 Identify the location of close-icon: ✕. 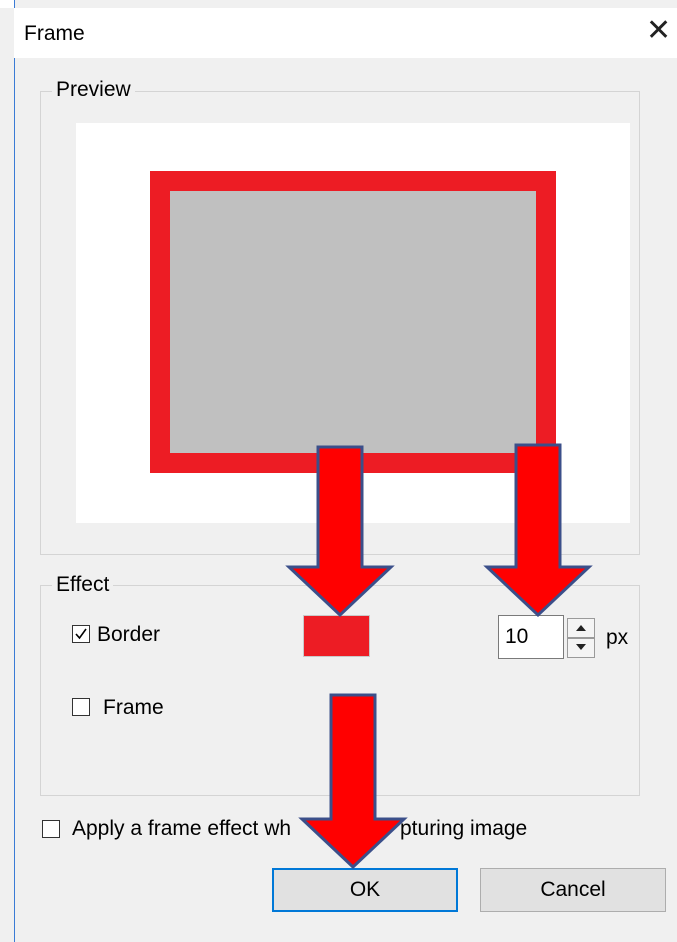
(658, 31).